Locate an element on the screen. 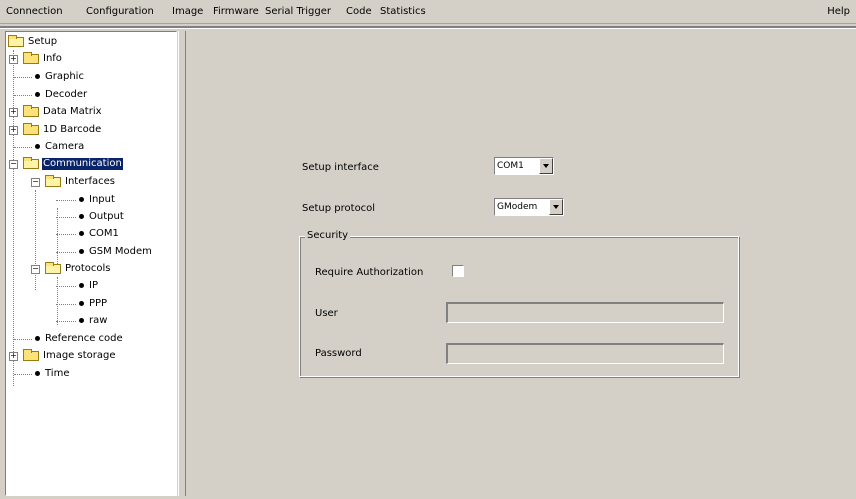  menu-connection: Connection is located at coordinates (34, 11).